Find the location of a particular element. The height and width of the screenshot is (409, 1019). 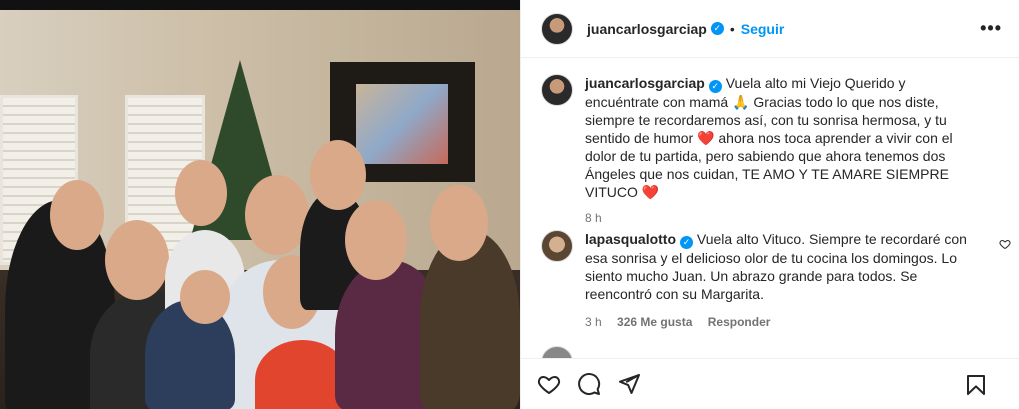

reply-button: Responder is located at coordinates (739, 322).